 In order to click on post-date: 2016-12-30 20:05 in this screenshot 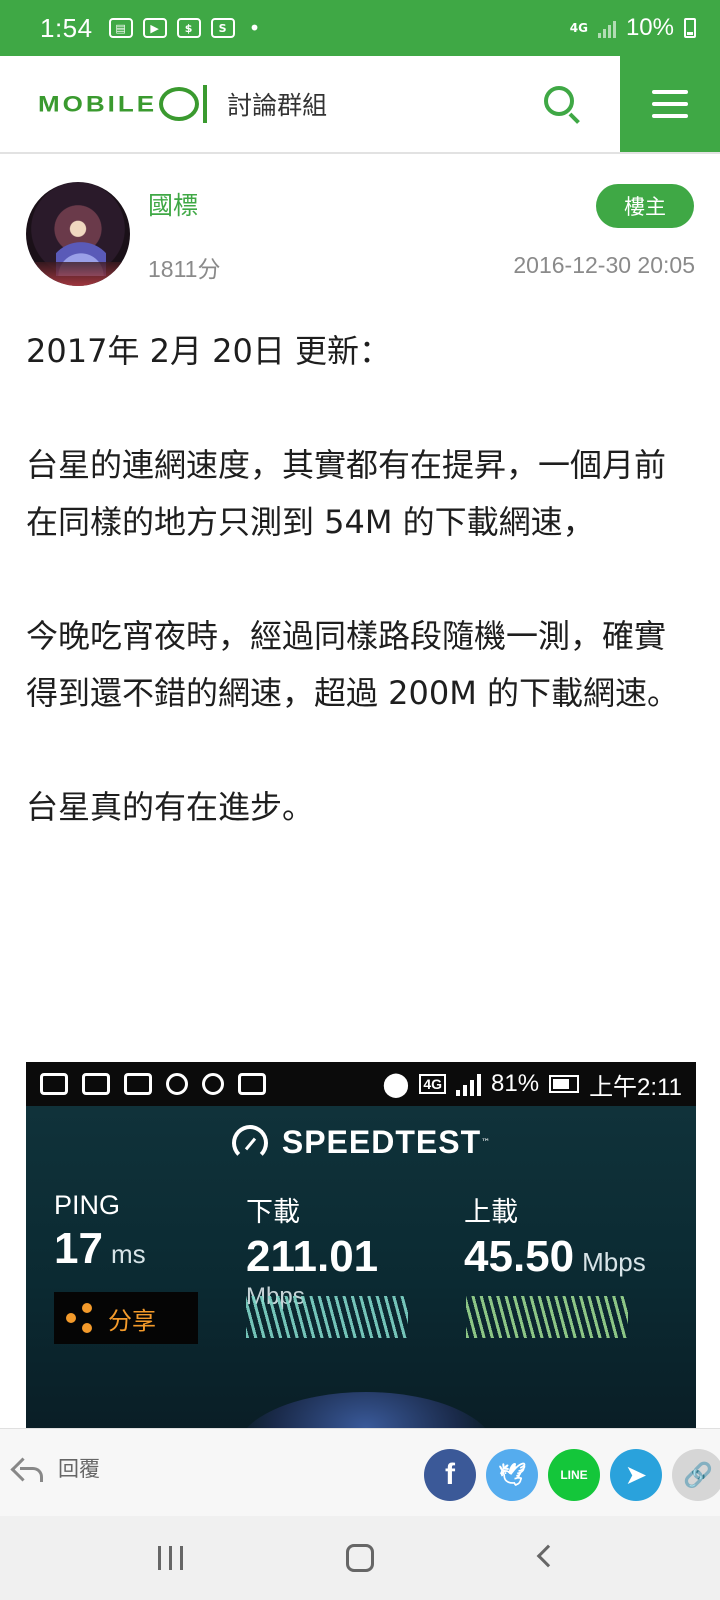, I will do `click(604, 265)`.